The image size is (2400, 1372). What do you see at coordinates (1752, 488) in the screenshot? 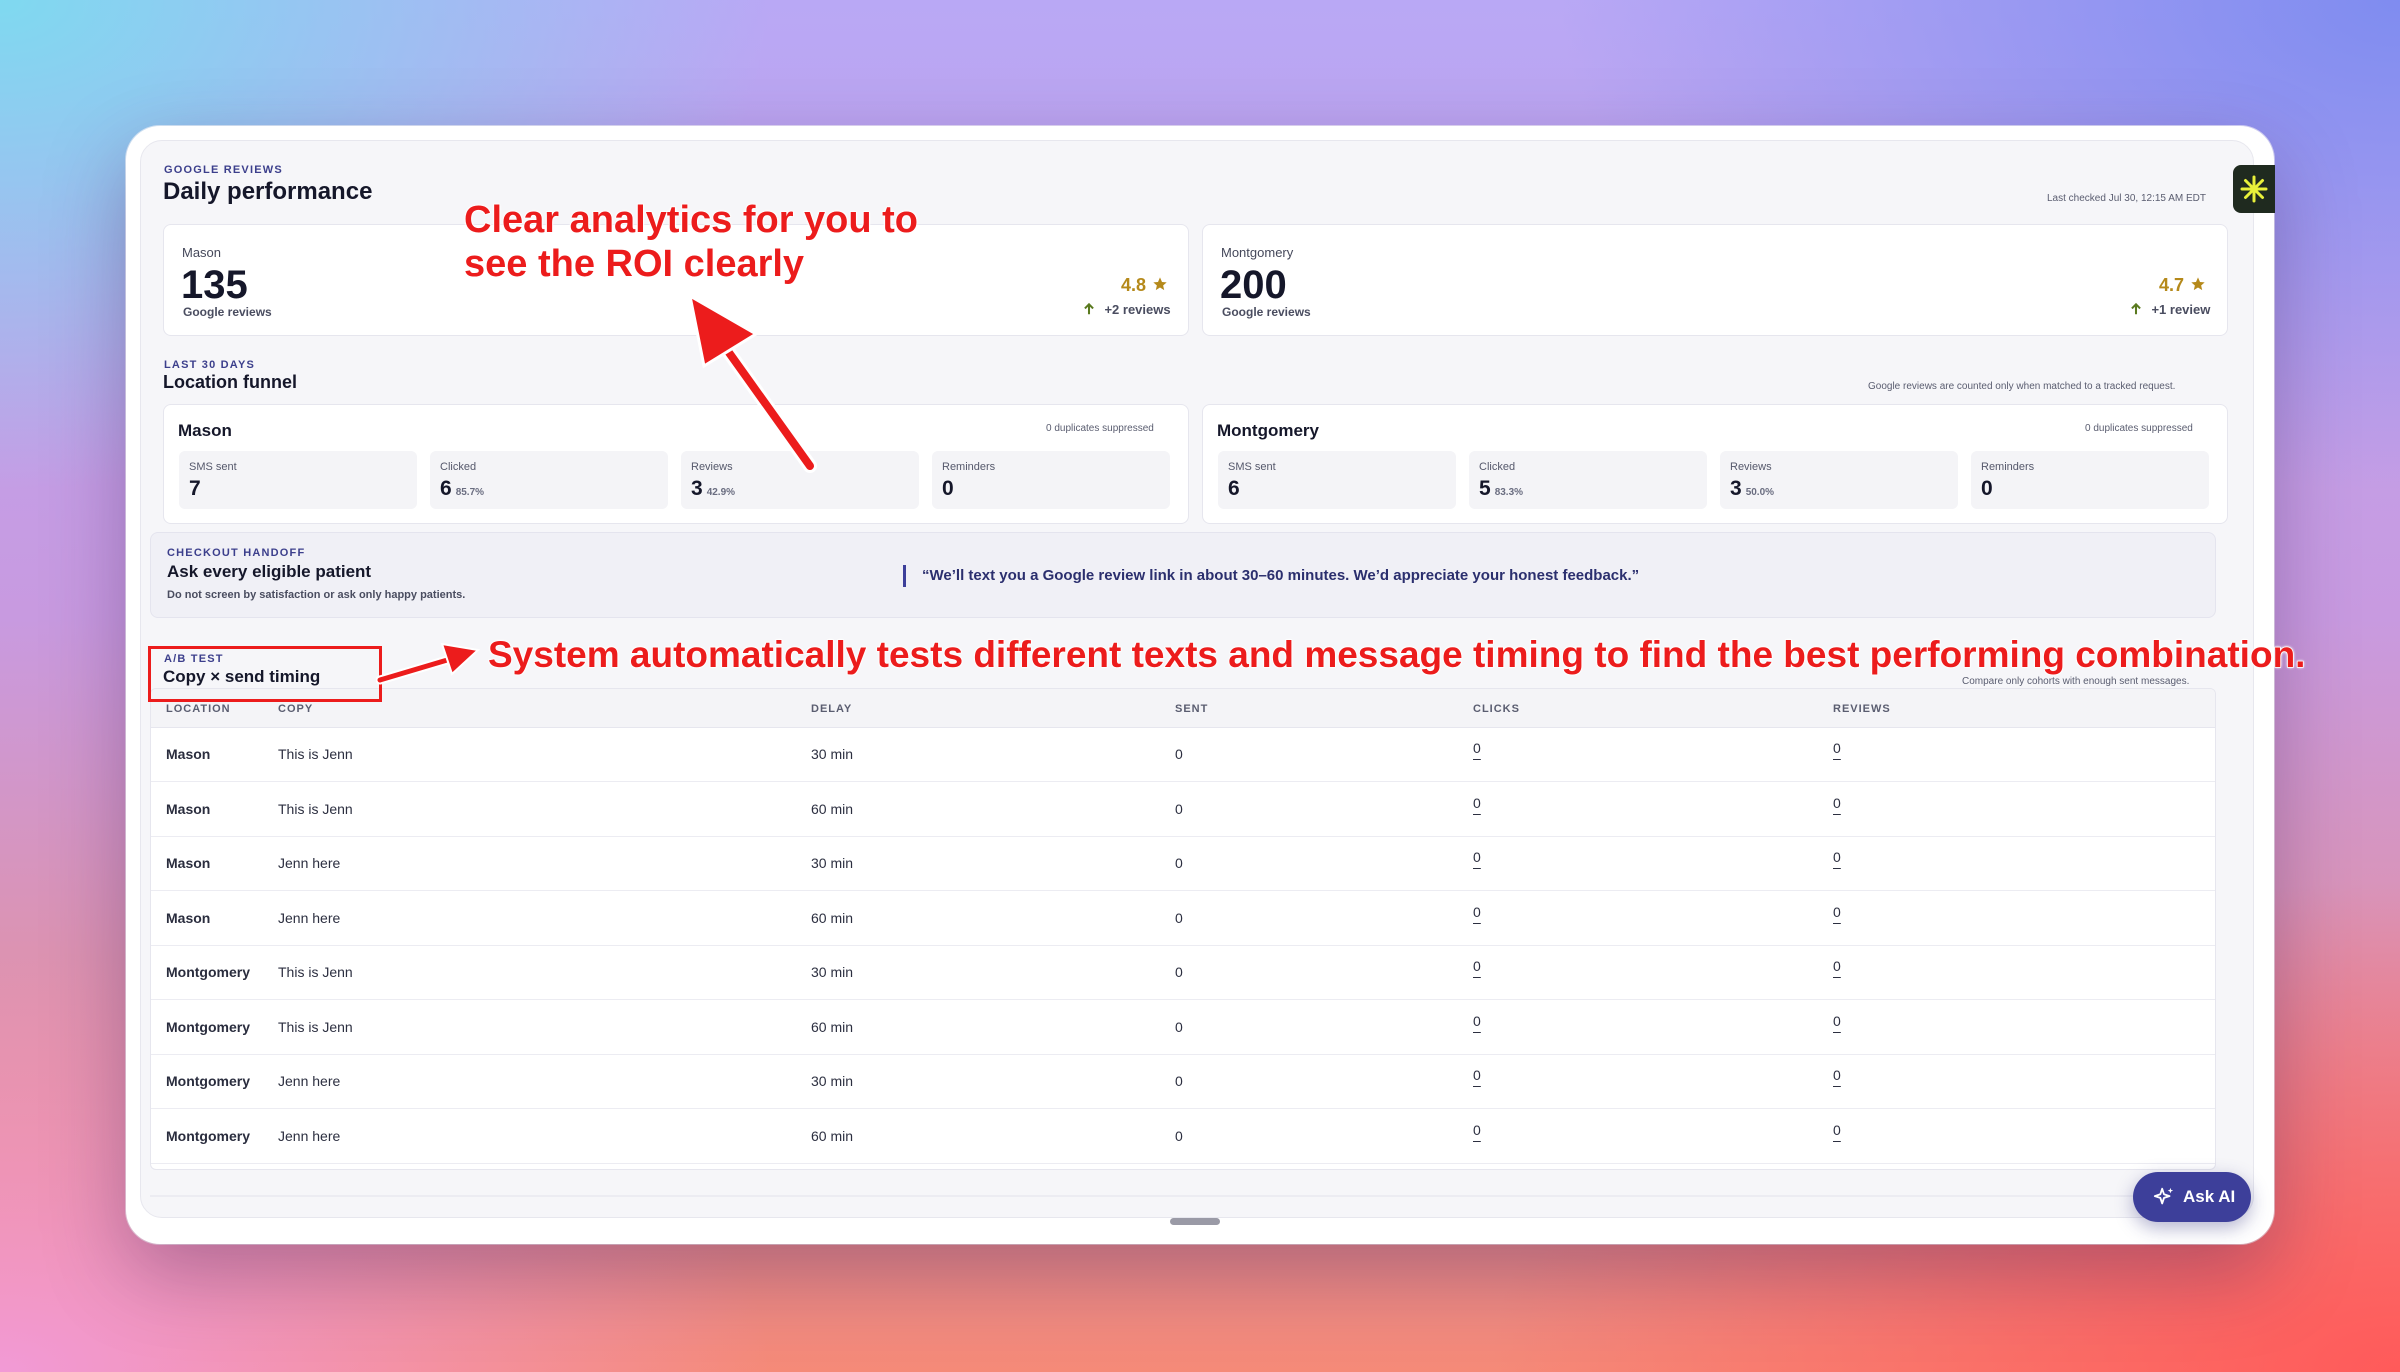
I see `metric-value: 3 50.0%` at bounding box center [1752, 488].